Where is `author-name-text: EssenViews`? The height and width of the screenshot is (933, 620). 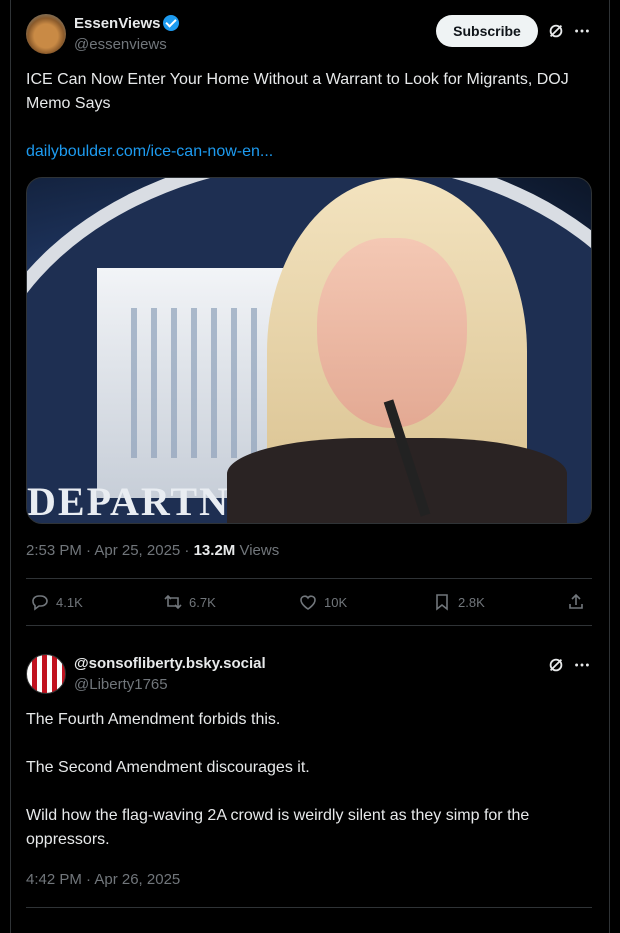
author-name-text: EssenViews is located at coordinates (117, 23).